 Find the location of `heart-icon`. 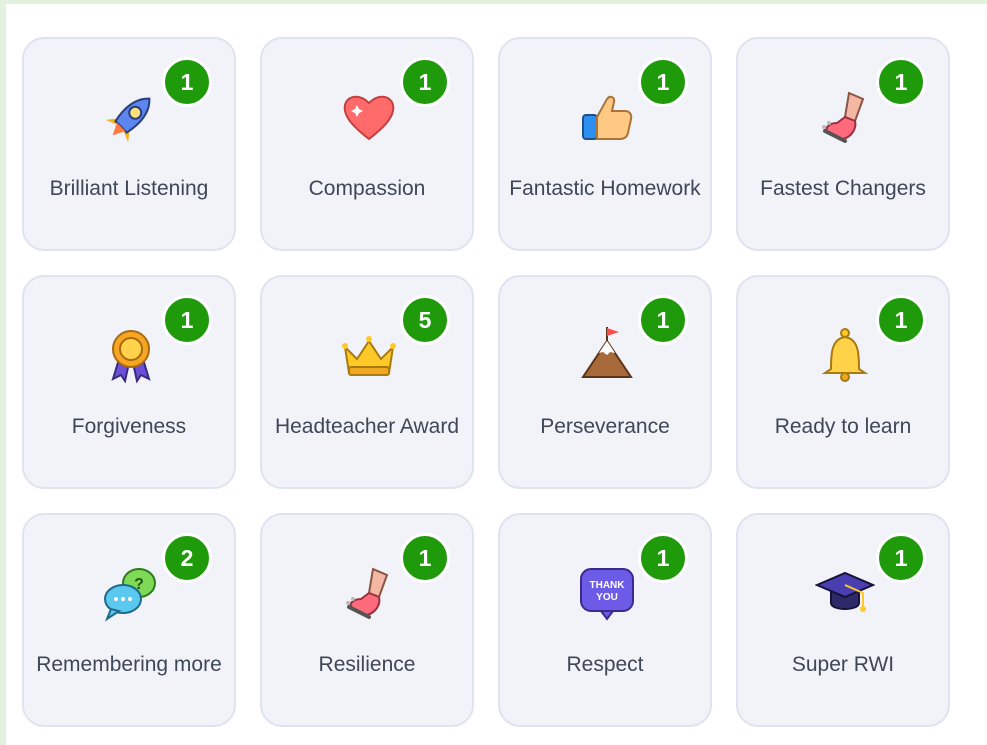

heart-icon is located at coordinates (369, 117).